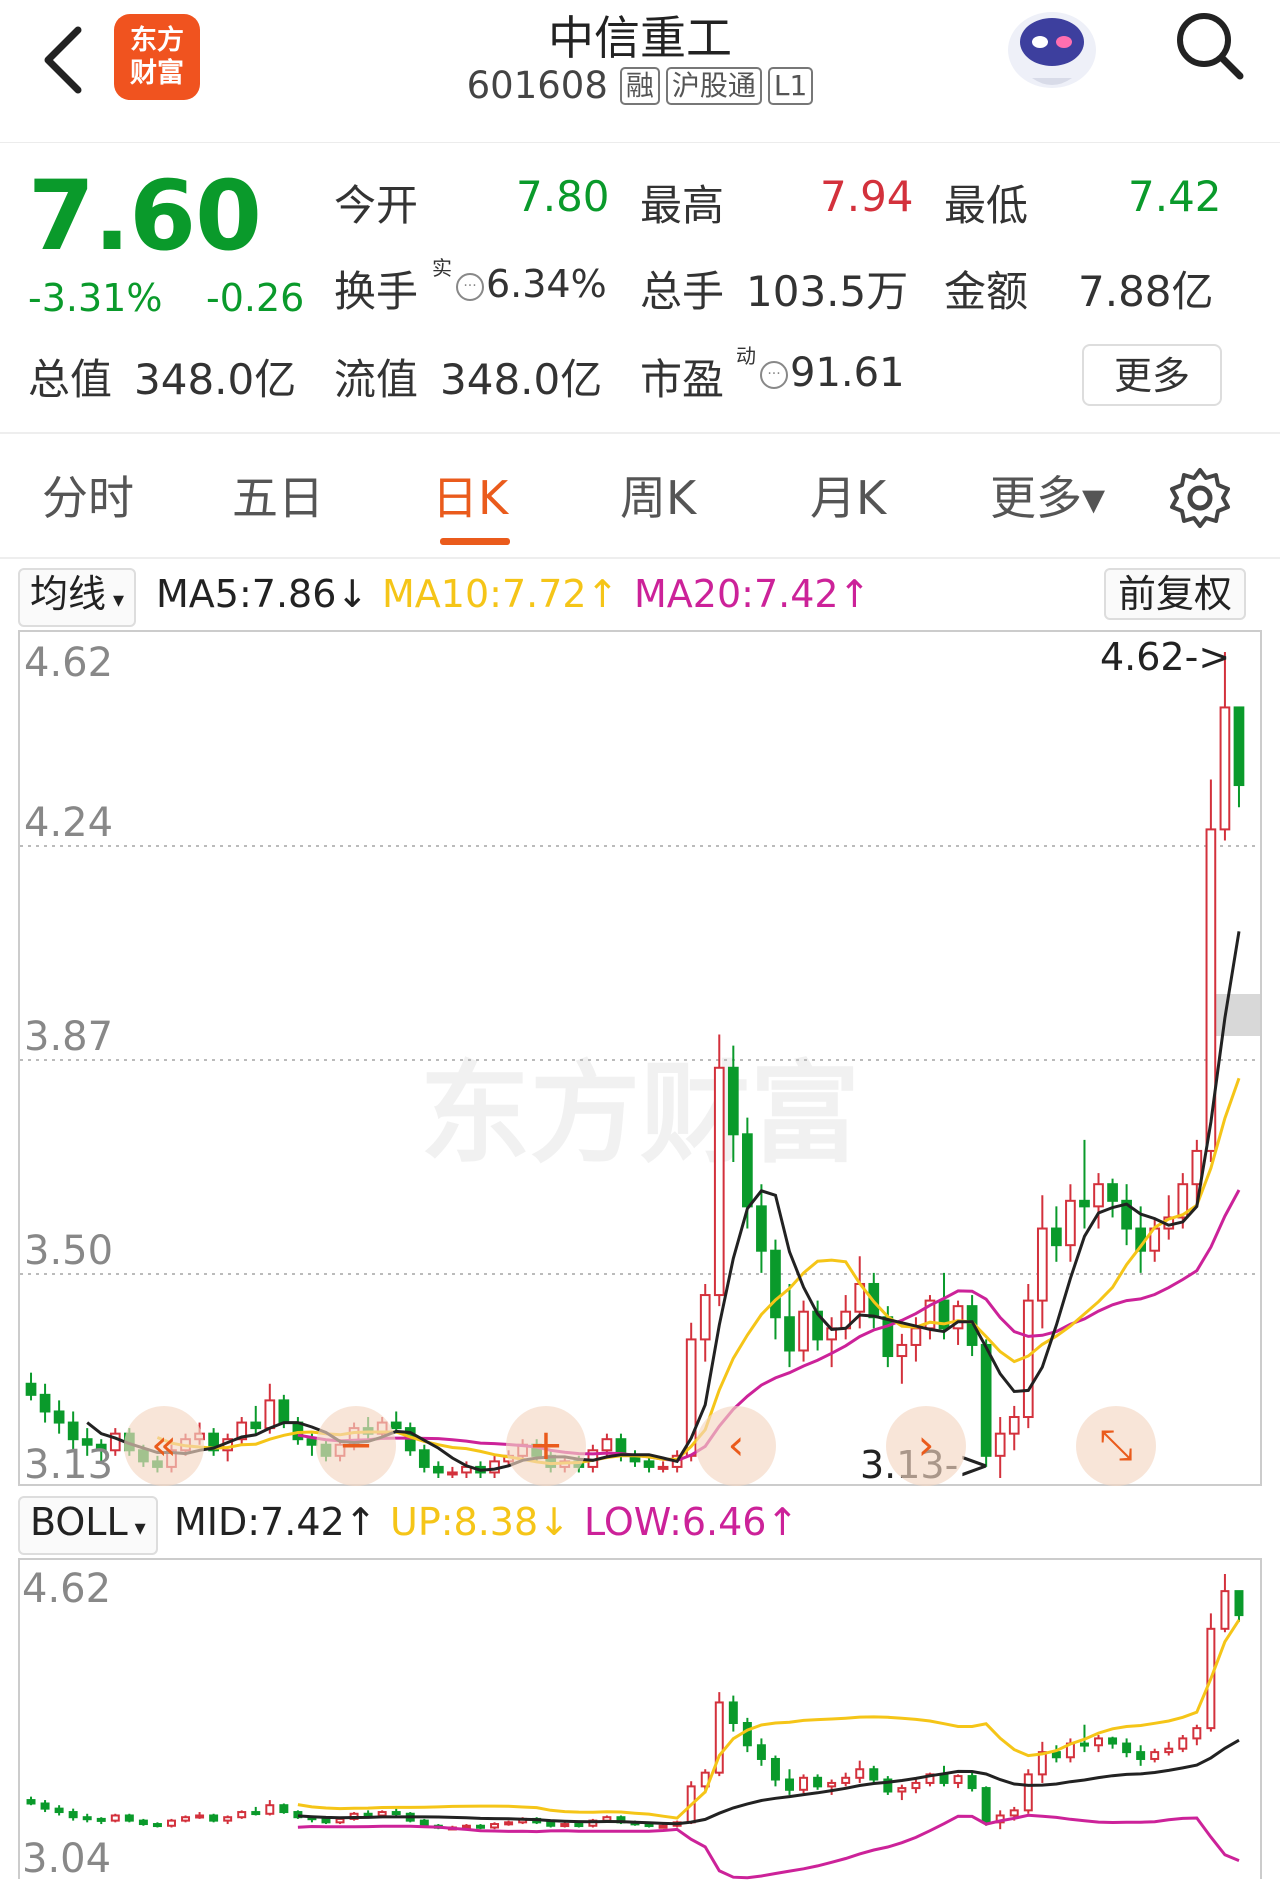 The width and height of the screenshot is (1280, 1881). Describe the element at coordinates (848, 495) in the screenshot. I see `tab-monthly-k: 月K` at that location.